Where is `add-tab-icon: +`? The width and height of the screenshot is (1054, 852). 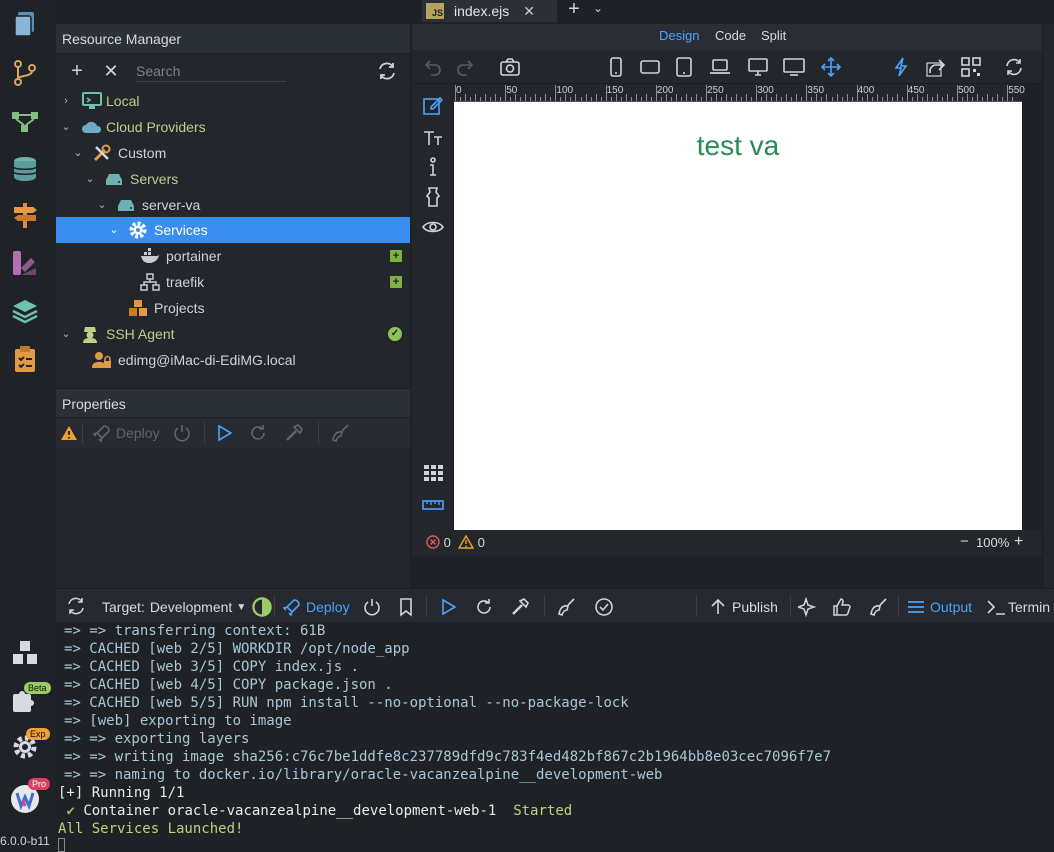
add-tab-icon: + is located at coordinates (574, 11).